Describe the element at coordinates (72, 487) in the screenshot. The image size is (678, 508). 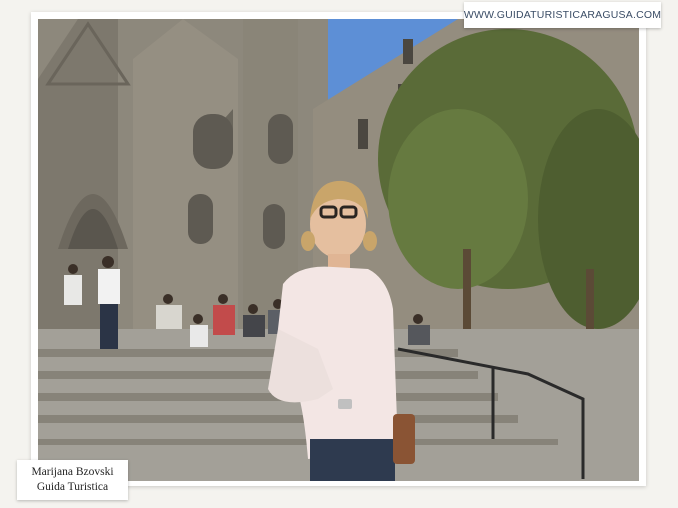
I see `caption-role: Guida Turistica` at that location.